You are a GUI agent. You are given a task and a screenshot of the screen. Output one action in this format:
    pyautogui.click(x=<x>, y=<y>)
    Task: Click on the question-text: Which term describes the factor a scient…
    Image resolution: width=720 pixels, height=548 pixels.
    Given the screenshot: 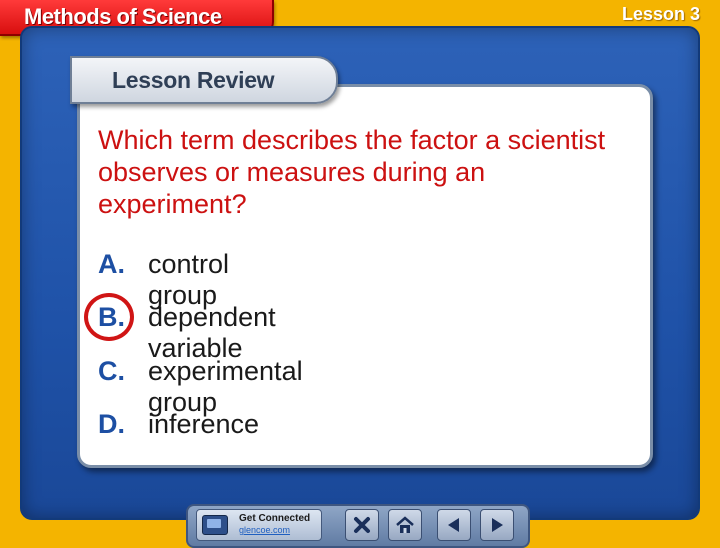 What is the action you would take?
    pyautogui.click(x=352, y=172)
    